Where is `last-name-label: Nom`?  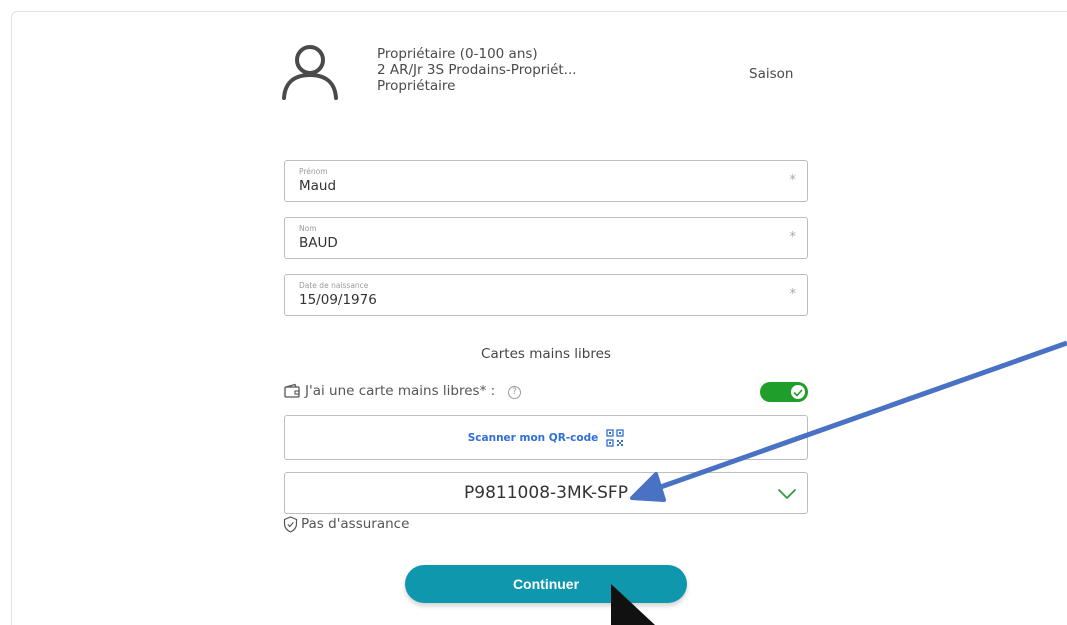
last-name-label: Nom is located at coordinates (308, 228).